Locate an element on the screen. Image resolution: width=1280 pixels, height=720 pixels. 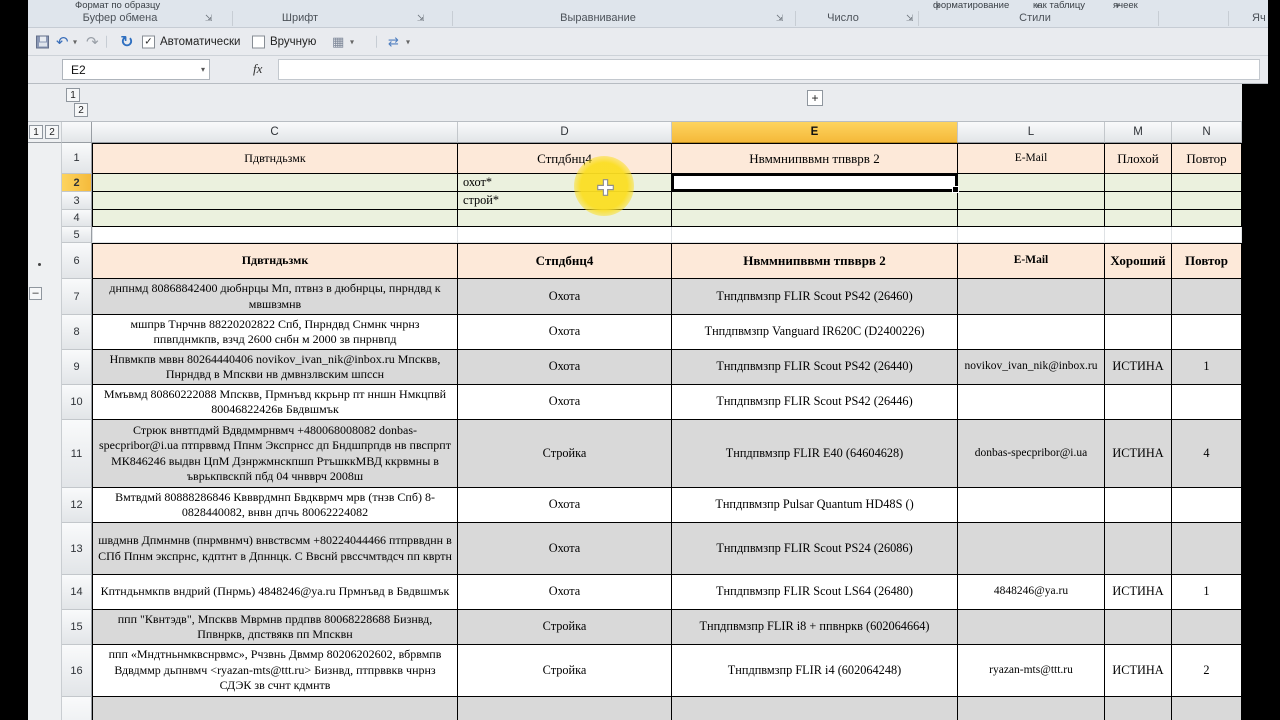
manual-checkbox is located at coordinates (258, 41).